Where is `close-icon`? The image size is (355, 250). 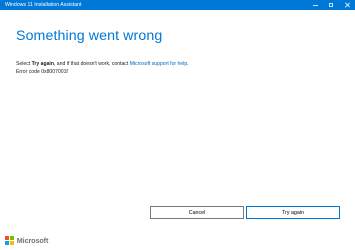
close-icon is located at coordinates (347, 5).